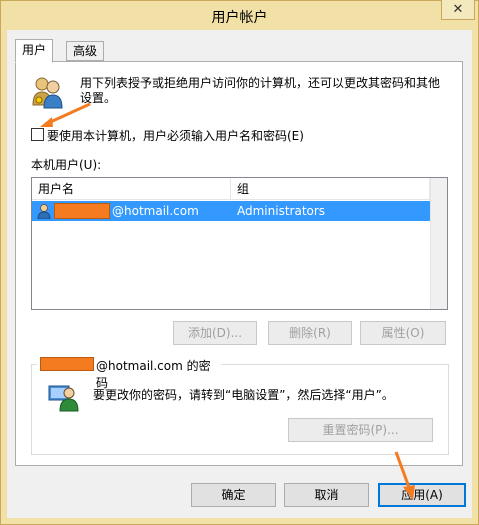 Image resolution: width=479 pixels, height=525 pixels. I want to click on window-title: 用户帐户, so click(239, 18).